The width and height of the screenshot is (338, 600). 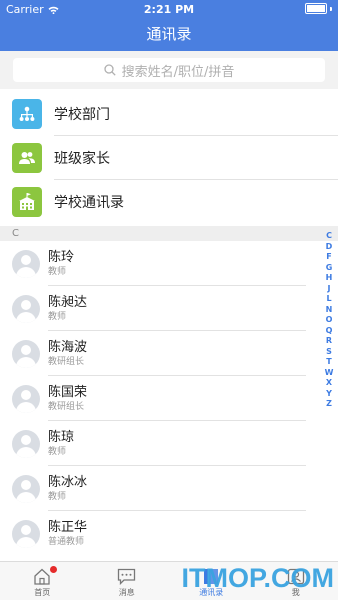 What do you see at coordinates (82, 115) in the screenshot?
I see `entry-label: 学校部门` at bounding box center [82, 115].